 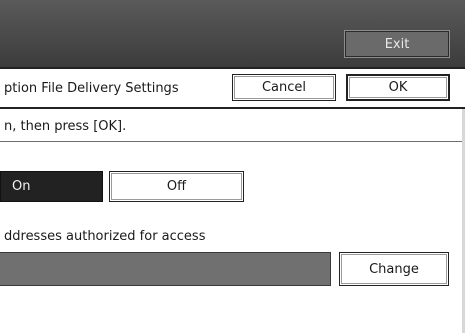 What do you see at coordinates (394, 269) in the screenshot?
I see `change-button: Change` at bounding box center [394, 269].